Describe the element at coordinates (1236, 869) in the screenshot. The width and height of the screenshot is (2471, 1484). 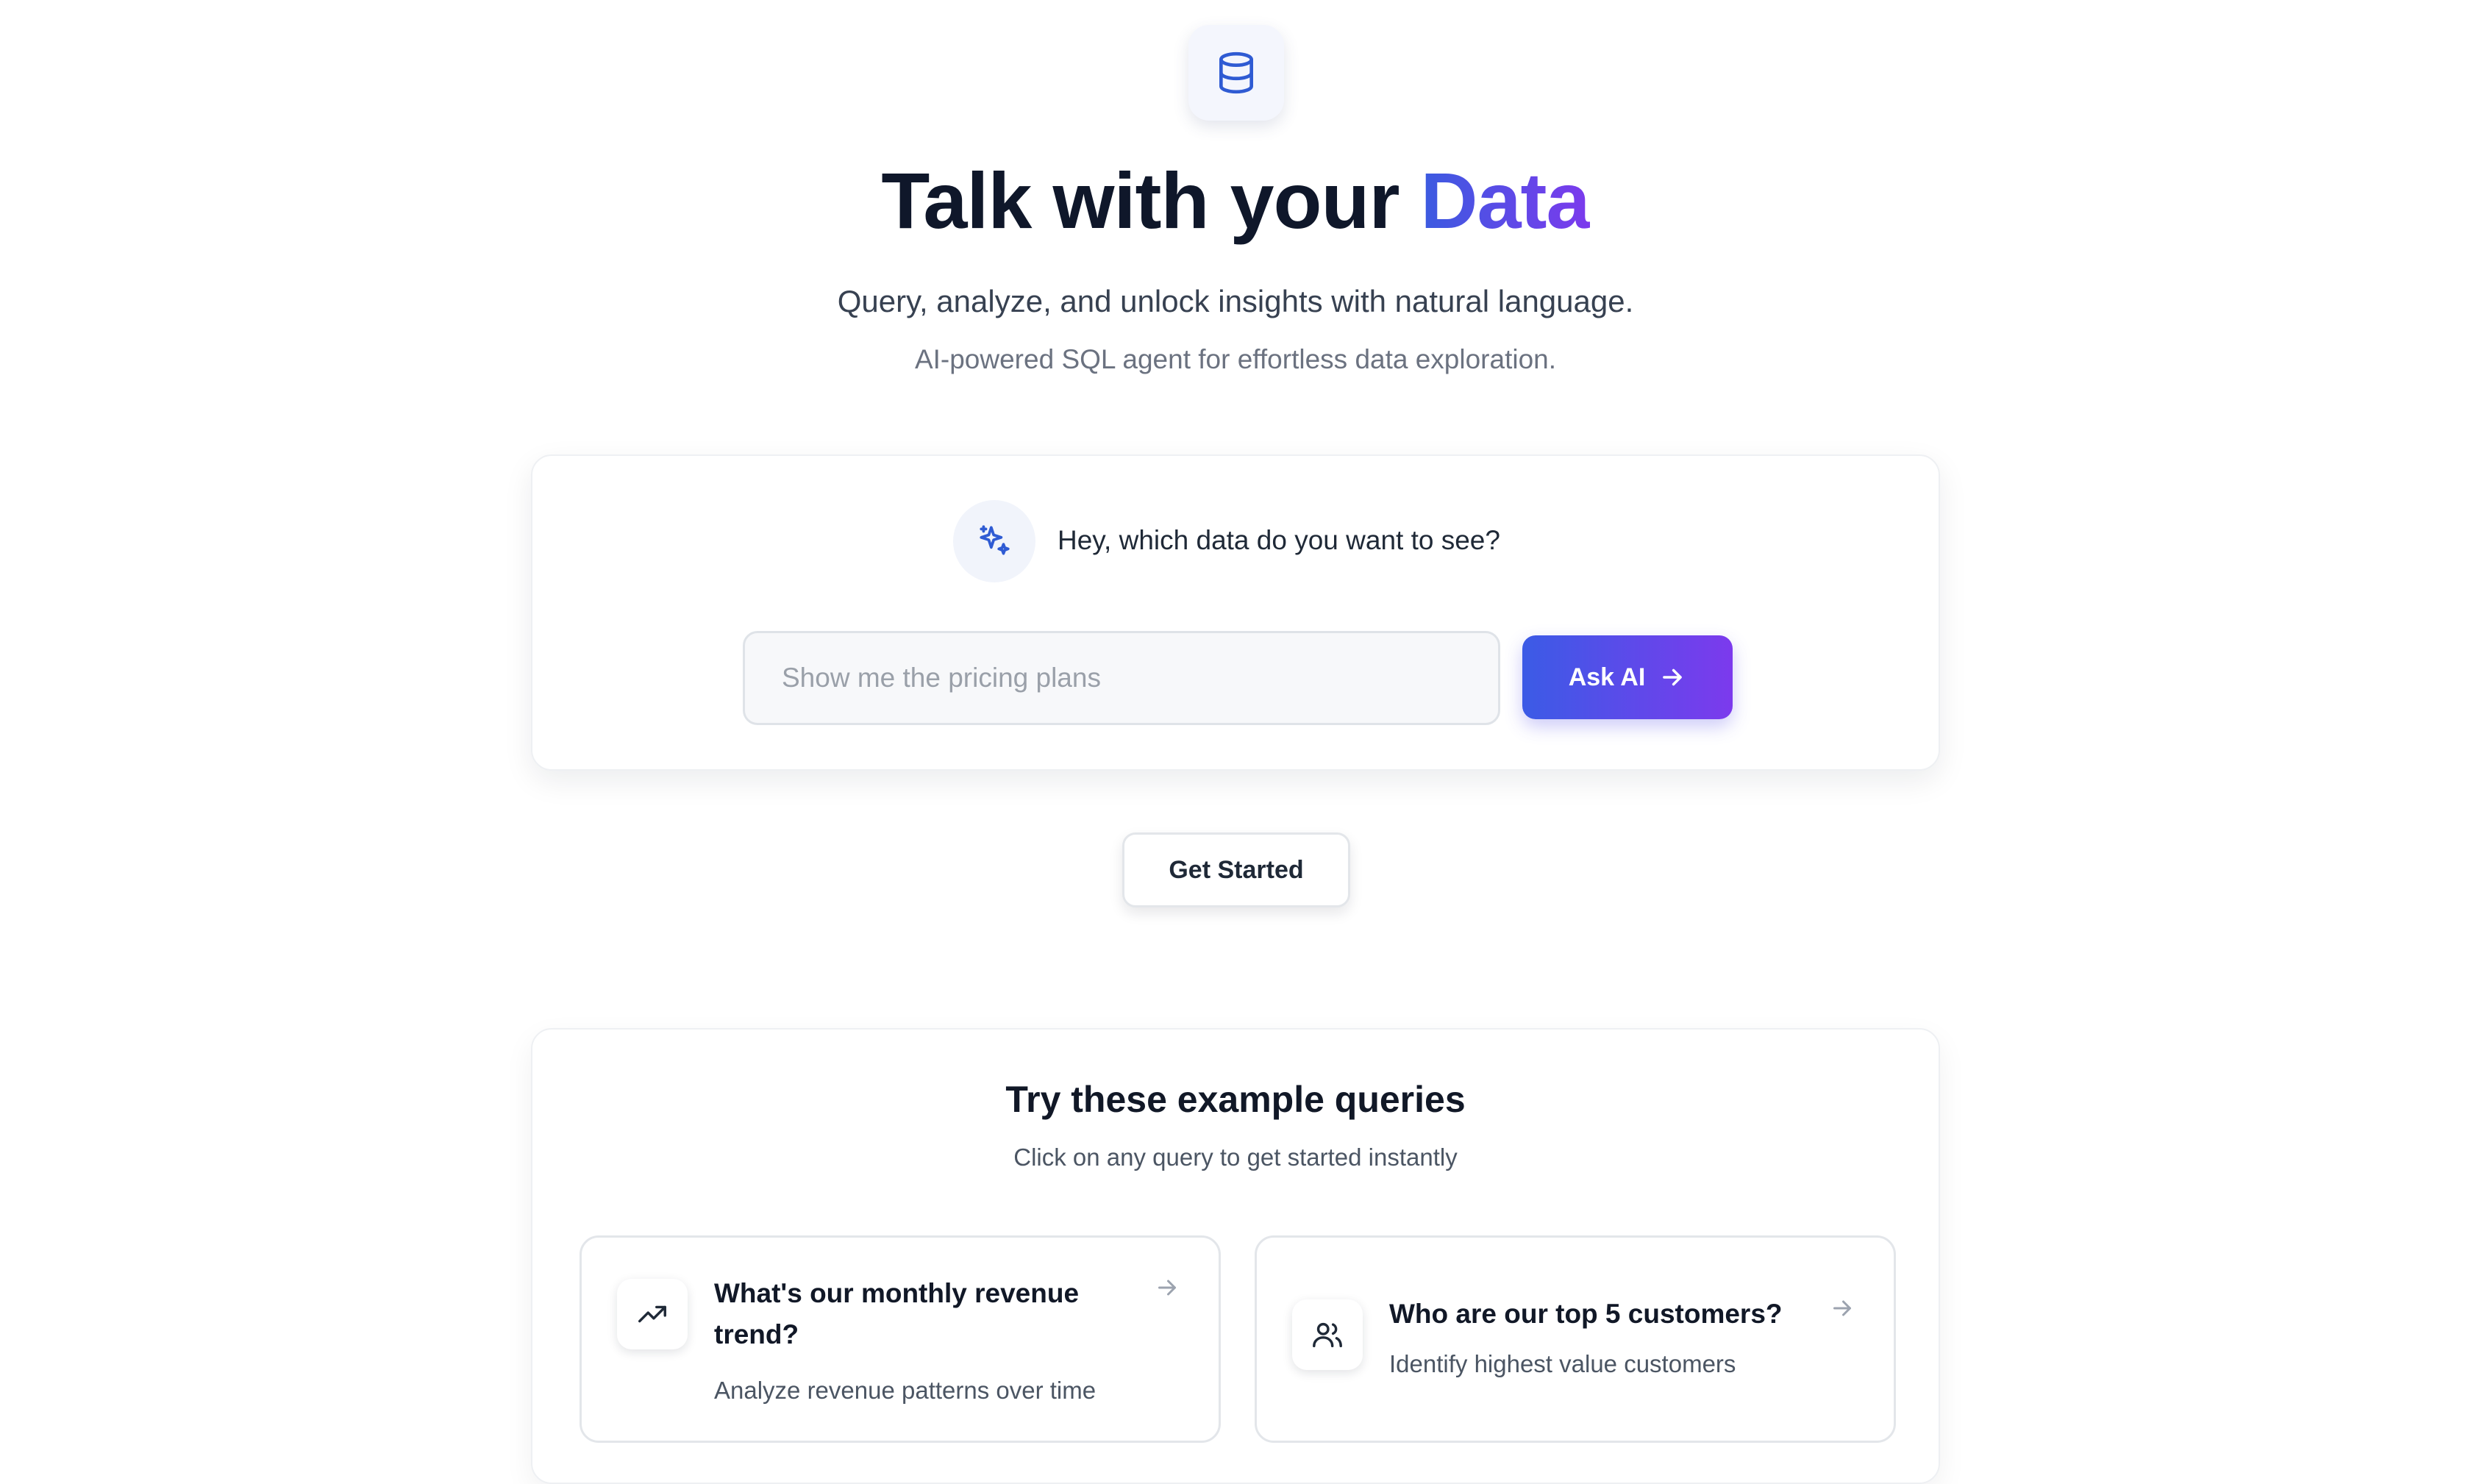
I see `get-started-button: Get Started` at that location.